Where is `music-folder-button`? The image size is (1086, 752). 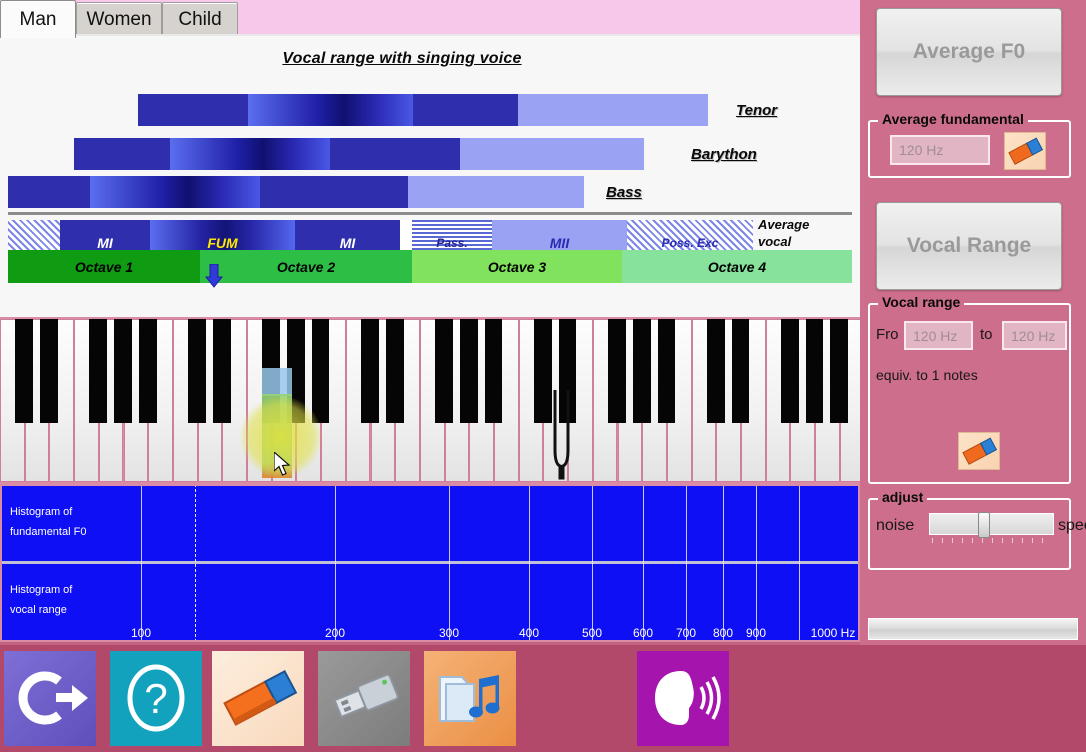 music-folder-button is located at coordinates (470, 698).